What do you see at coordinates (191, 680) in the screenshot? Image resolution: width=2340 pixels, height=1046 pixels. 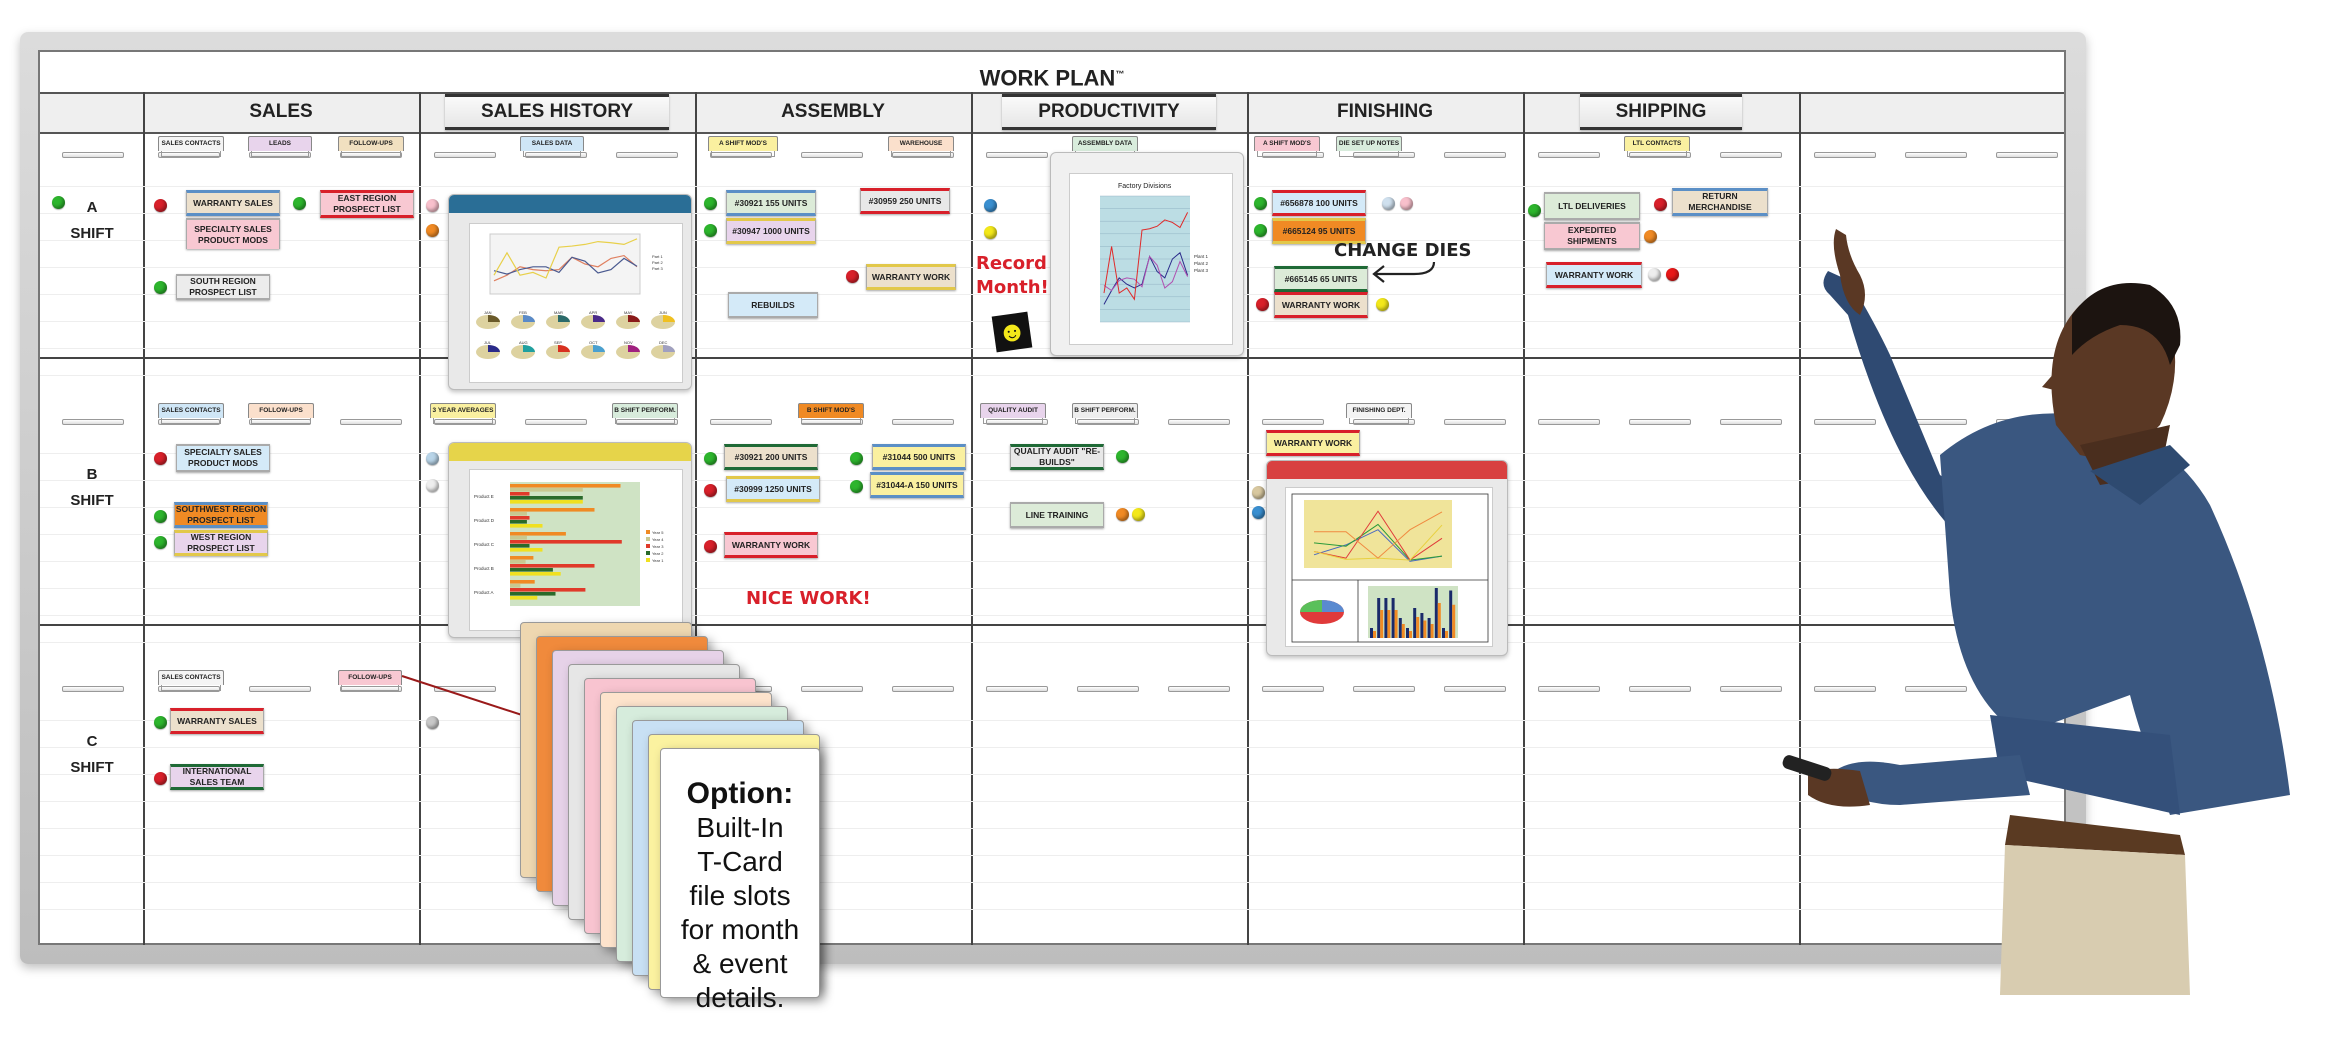 I see `tab-sales-contacts-c: SALES CONTACTS` at bounding box center [191, 680].